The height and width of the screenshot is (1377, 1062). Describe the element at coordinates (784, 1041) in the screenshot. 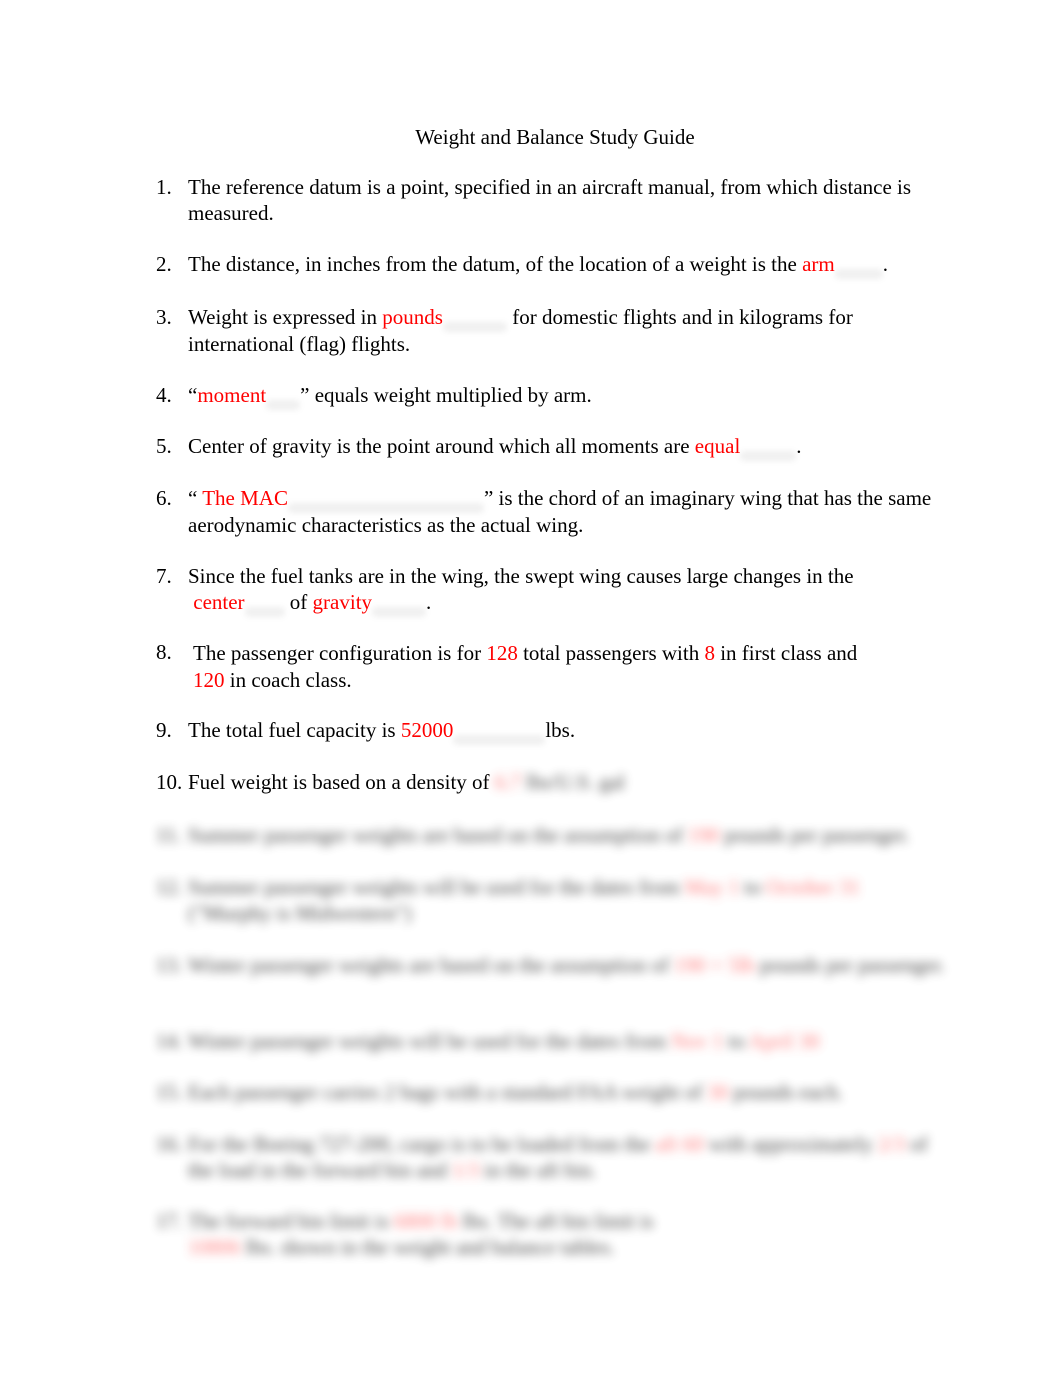

I see `answer-text: April 30` at that location.